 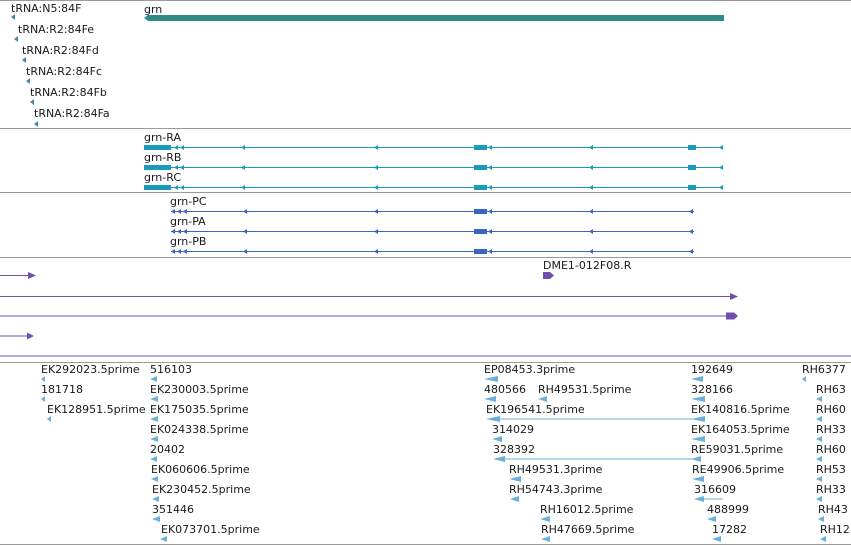 What do you see at coordinates (188, 241) in the screenshot?
I see `protein-label: grn-PB` at bounding box center [188, 241].